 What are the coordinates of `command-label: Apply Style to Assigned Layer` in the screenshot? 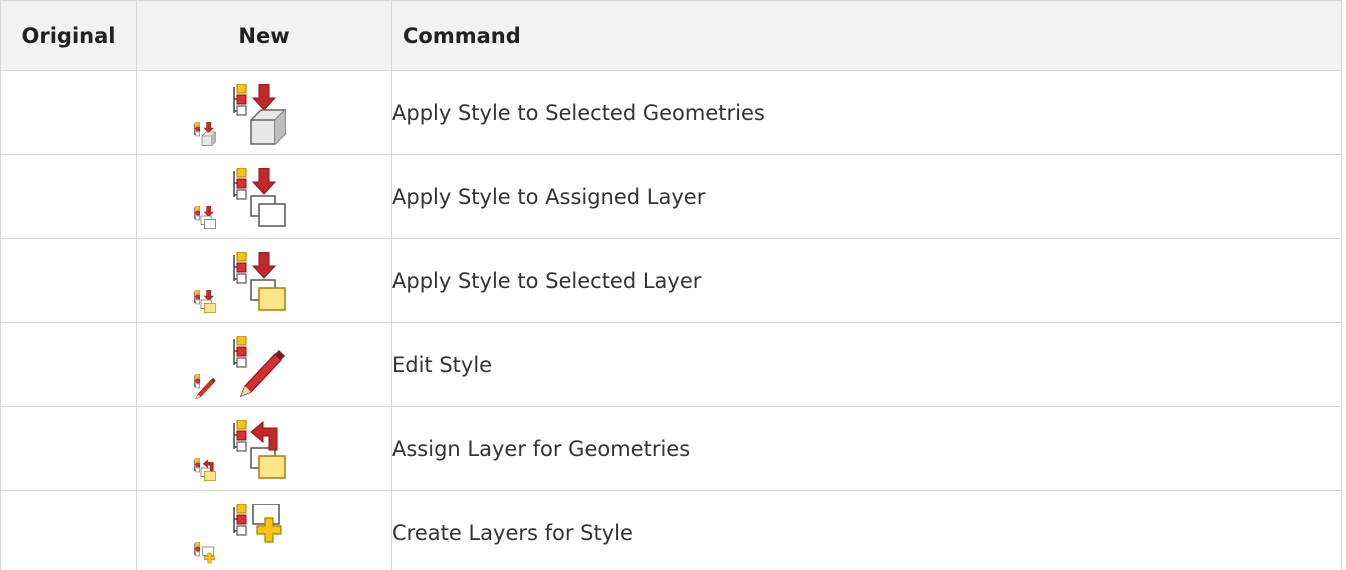 It's located at (866, 196).